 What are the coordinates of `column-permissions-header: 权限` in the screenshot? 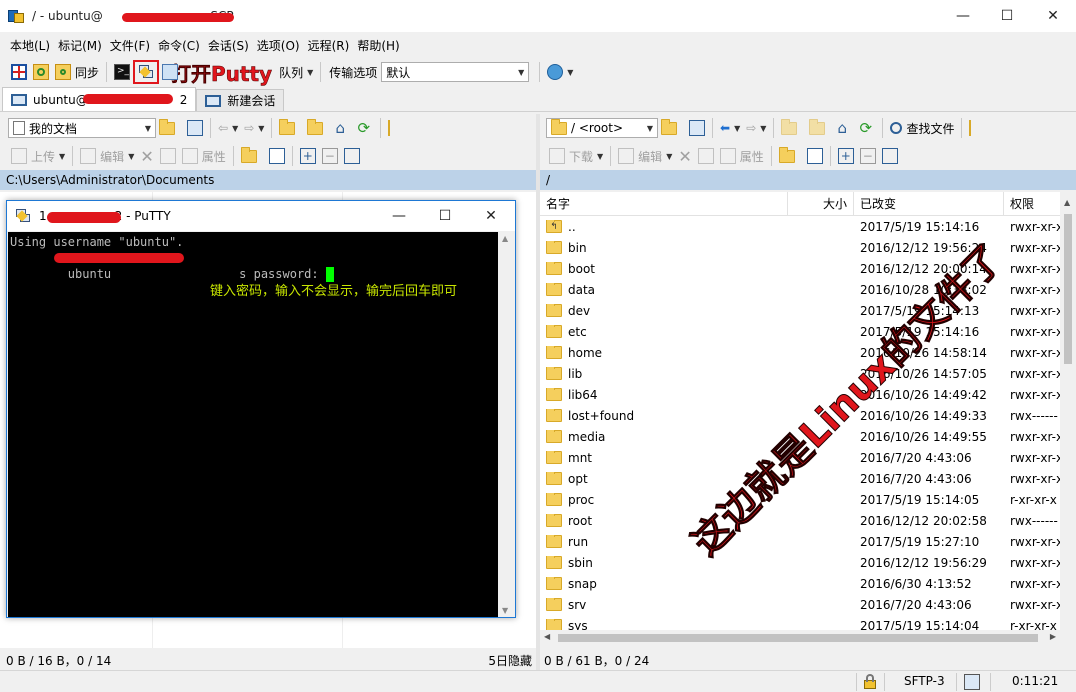 It's located at (1032, 203).